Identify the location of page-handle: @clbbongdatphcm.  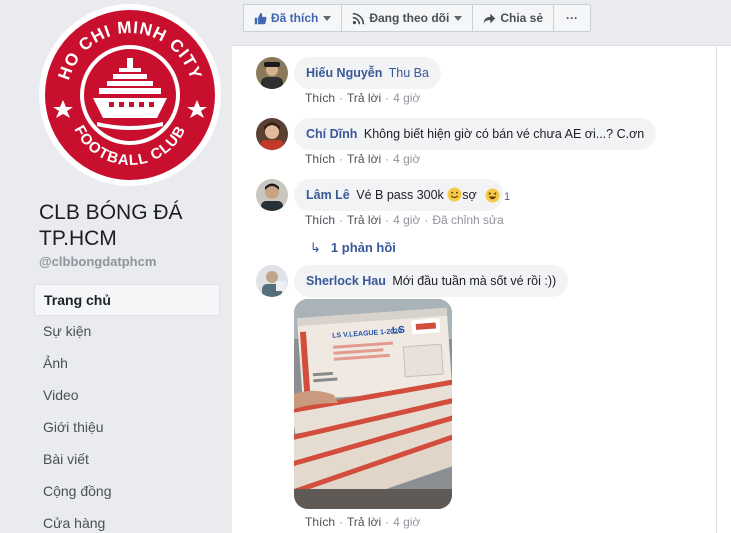
(97, 261).